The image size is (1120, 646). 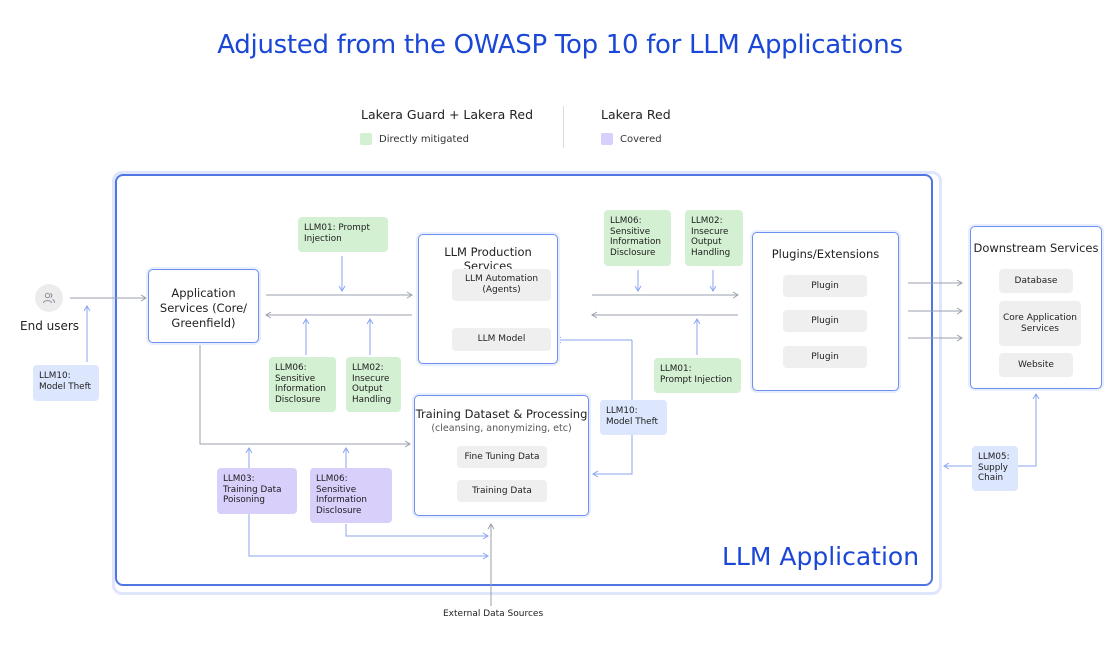 I want to click on training-dataset-subtitle: (cleansing, anonymizing, etc), so click(x=501, y=428).